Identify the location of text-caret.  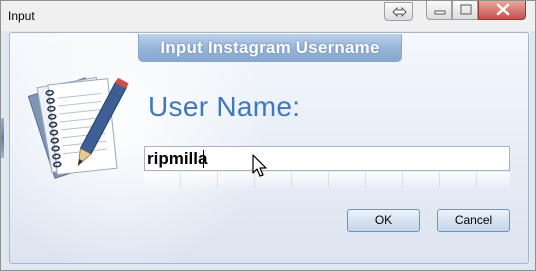
(203, 159).